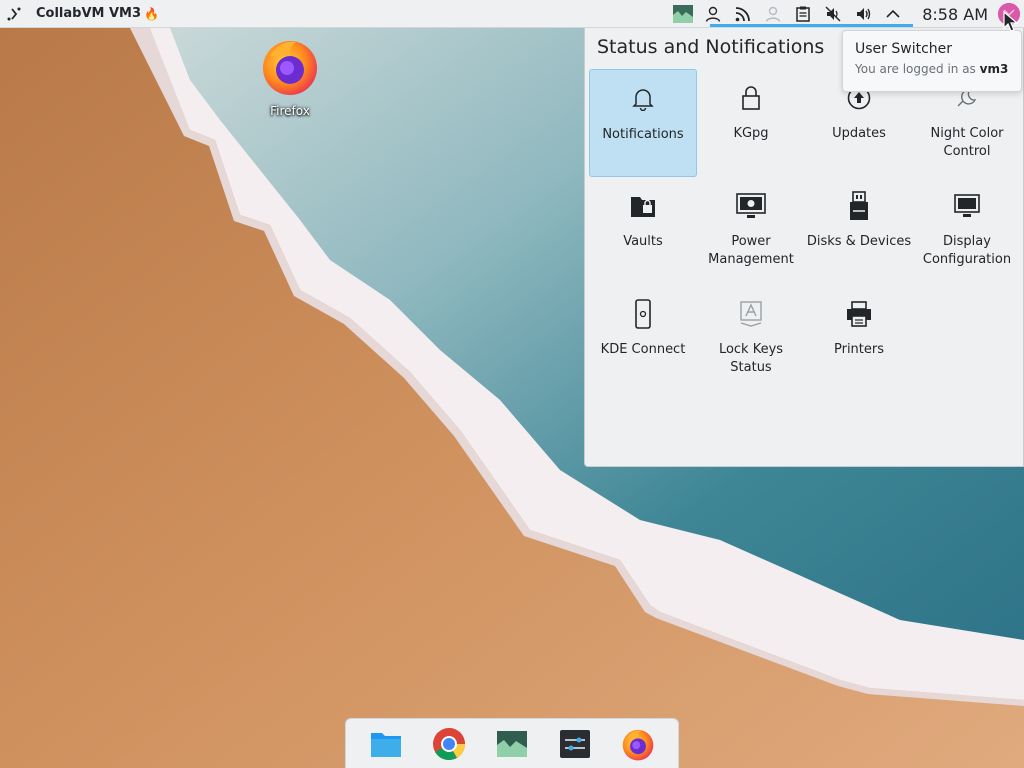 This screenshot has height=768, width=1024. Describe the element at coordinates (751, 205) in the screenshot. I see `power-management-icon` at that location.